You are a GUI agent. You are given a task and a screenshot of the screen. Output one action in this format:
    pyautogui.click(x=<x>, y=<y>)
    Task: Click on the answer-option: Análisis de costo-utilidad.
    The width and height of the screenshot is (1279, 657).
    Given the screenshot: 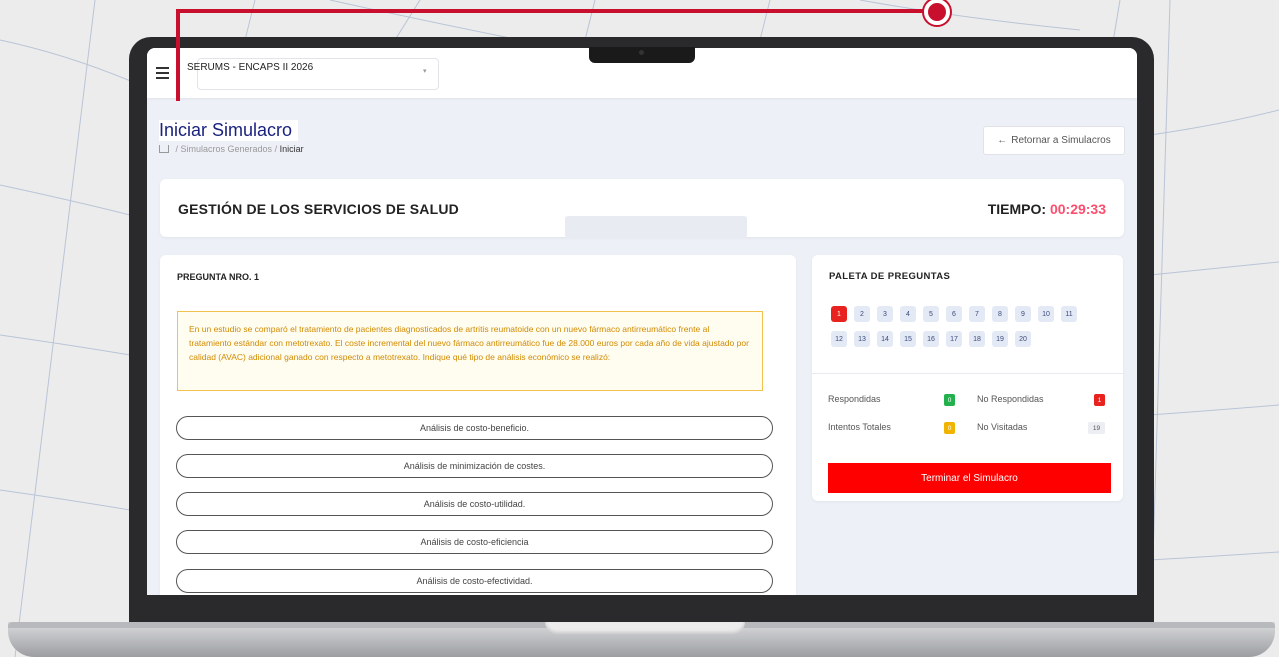 What is the action you would take?
    pyautogui.click(x=474, y=504)
    